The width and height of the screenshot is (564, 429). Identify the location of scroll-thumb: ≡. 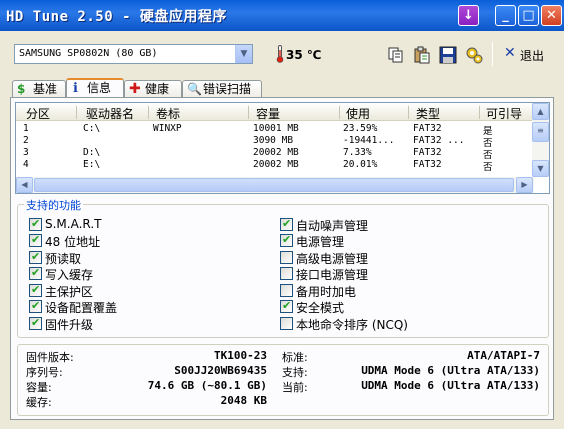
(540, 132).